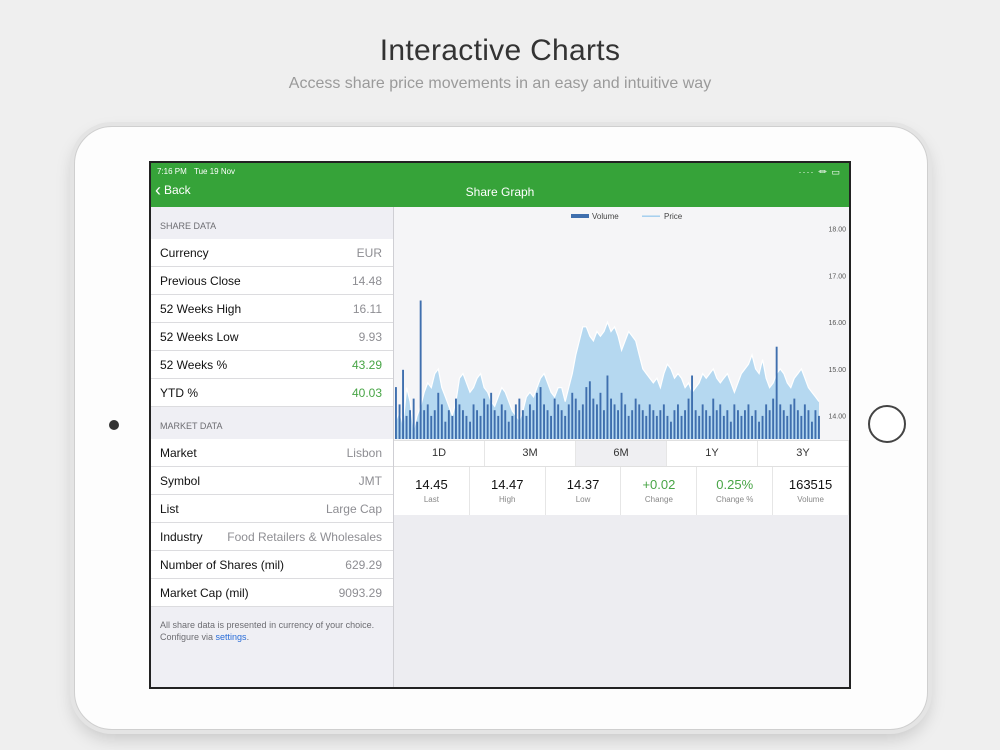 This screenshot has height=750, width=1000. What do you see at coordinates (837, 417) in the screenshot?
I see `y-tick-label: 14.00` at bounding box center [837, 417].